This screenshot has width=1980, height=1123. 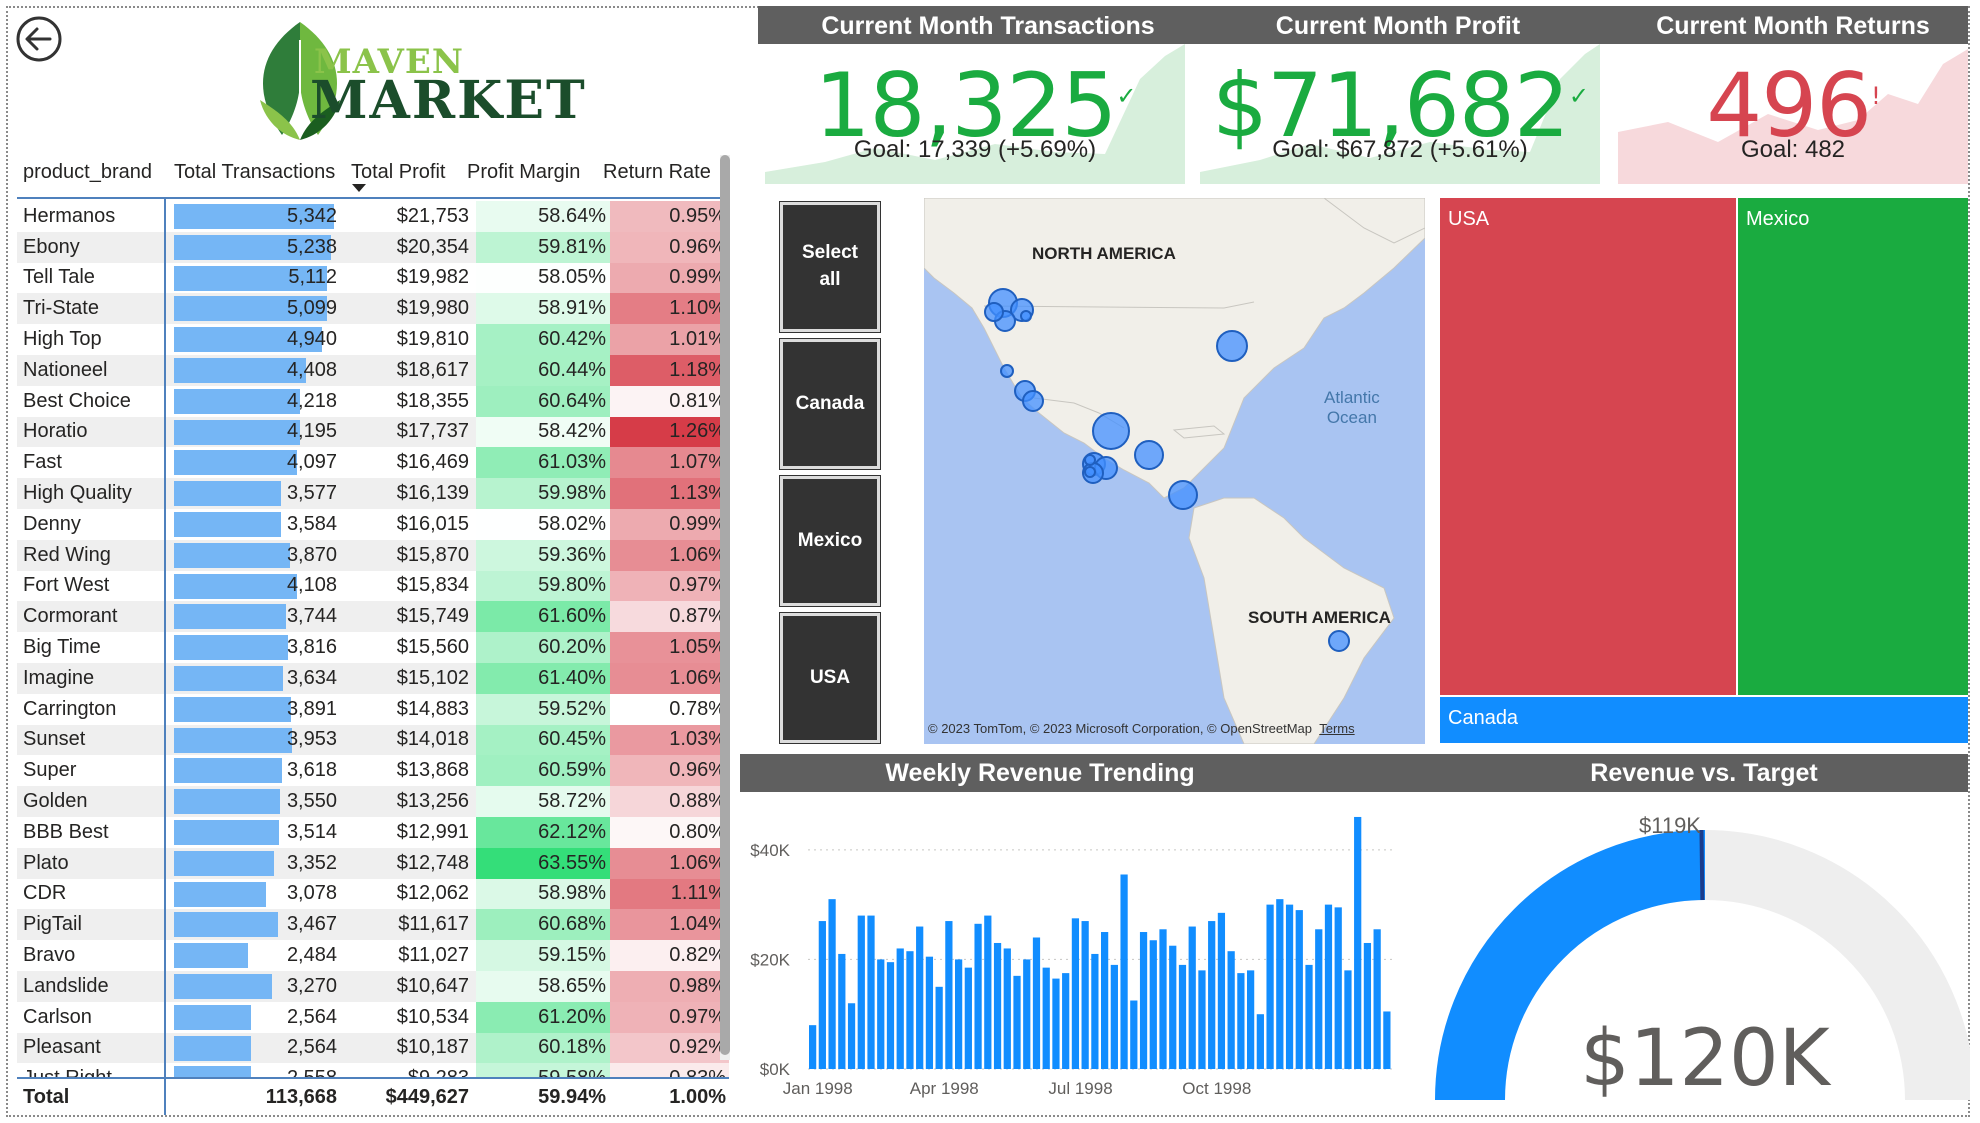 What do you see at coordinates (830, 541) in the screenshot?
I see `slicer-mexico: Mexico` at bounding box center [830, 541].